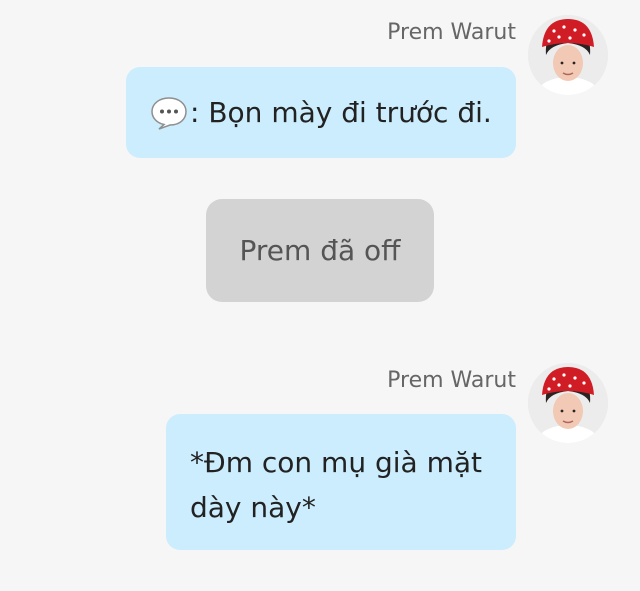 The width and height of the screenshot is (640, 591). I want to click on system-notice-text: Prem đã off, so click(320, 250).